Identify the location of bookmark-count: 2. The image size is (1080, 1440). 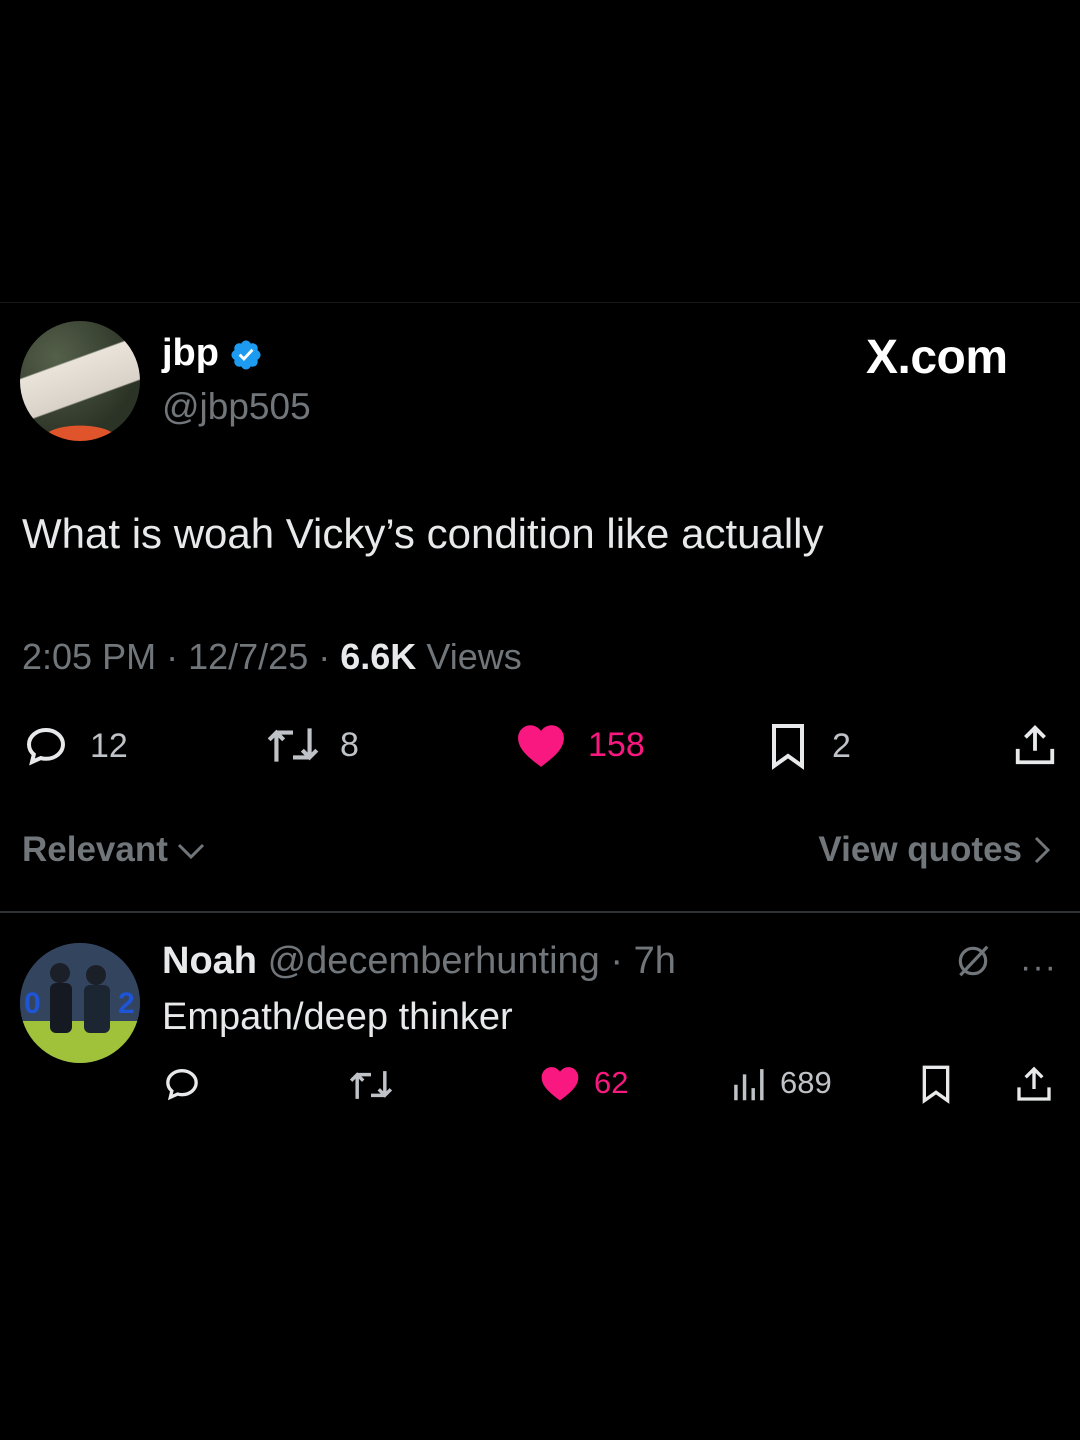
(841, 745).